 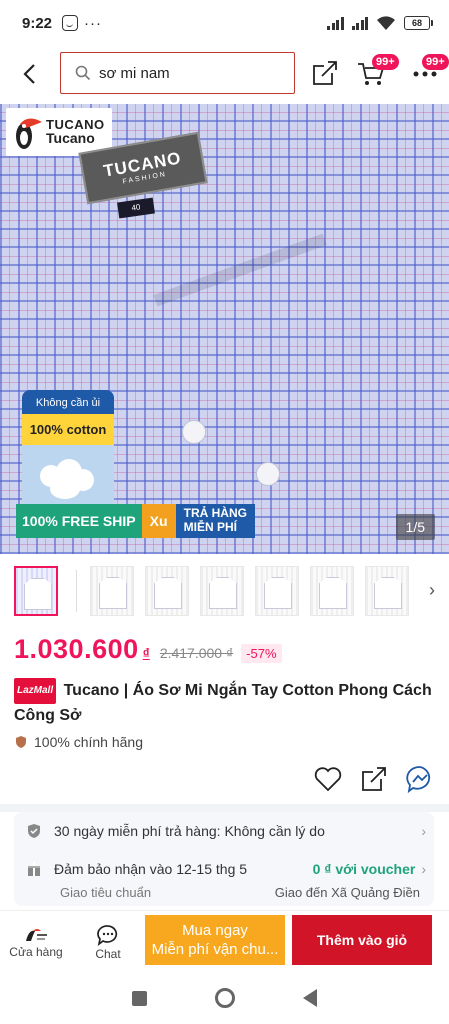 What do you see at coordinates (36, 935) in the screenshot?
I see `store-logo-icon` at bounding box center [36, 935].